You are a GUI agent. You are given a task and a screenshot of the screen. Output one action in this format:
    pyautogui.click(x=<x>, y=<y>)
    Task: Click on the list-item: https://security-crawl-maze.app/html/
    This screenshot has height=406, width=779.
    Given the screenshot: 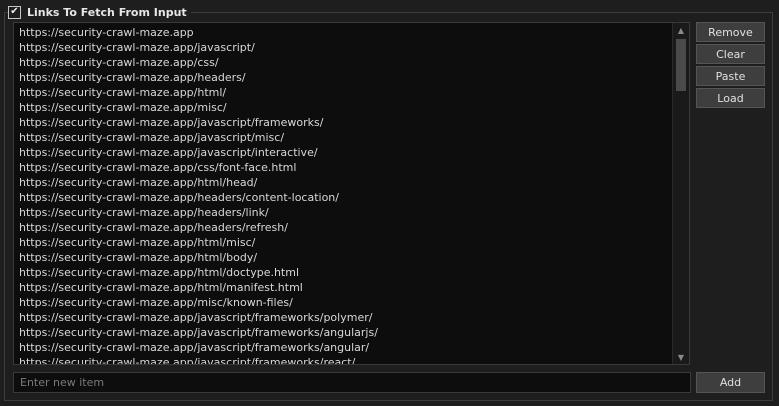 What is the action you would take?
    pyautogui.click(x=344, y=92)
    